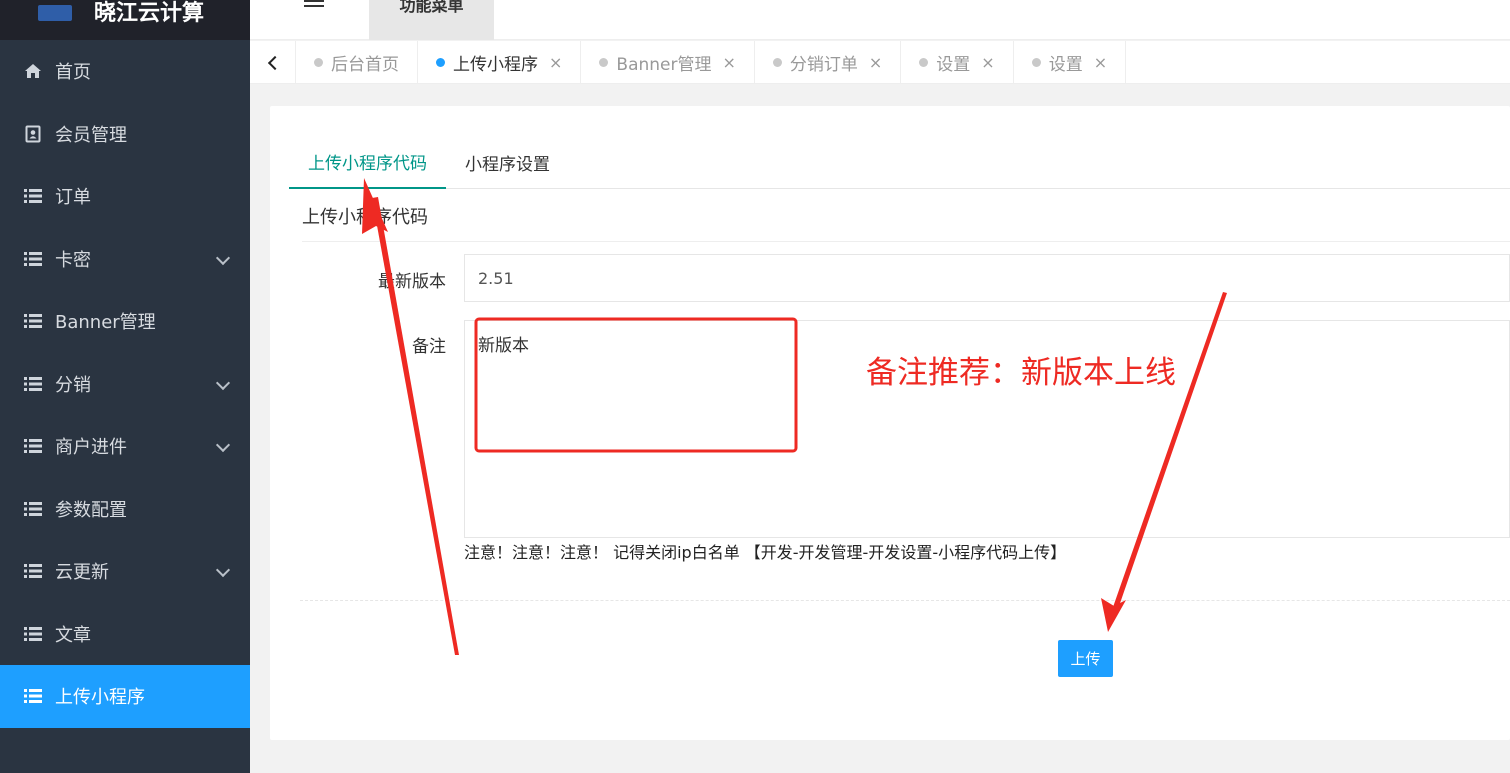 The image size is (1510, 773). Describe the element at coordinates (365, 217) in the screenshot. I see `section-title: 上传小程序代码` at that location.